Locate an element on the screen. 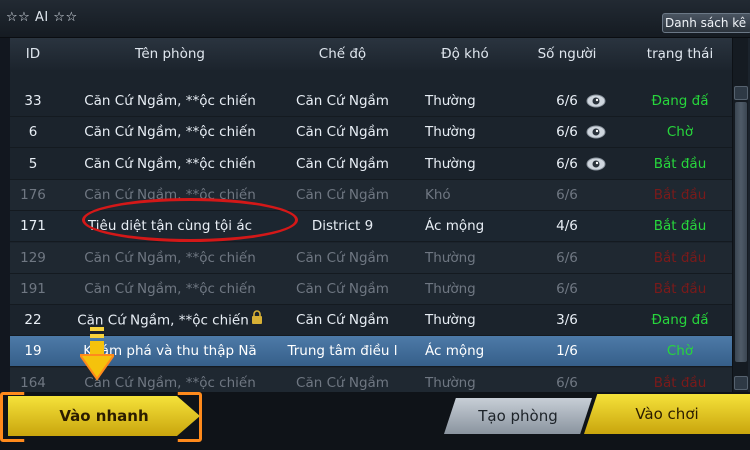 The width and height of the screenshot is (750, 450). room-difficulty: Khó is located at coordinates (438, 194).